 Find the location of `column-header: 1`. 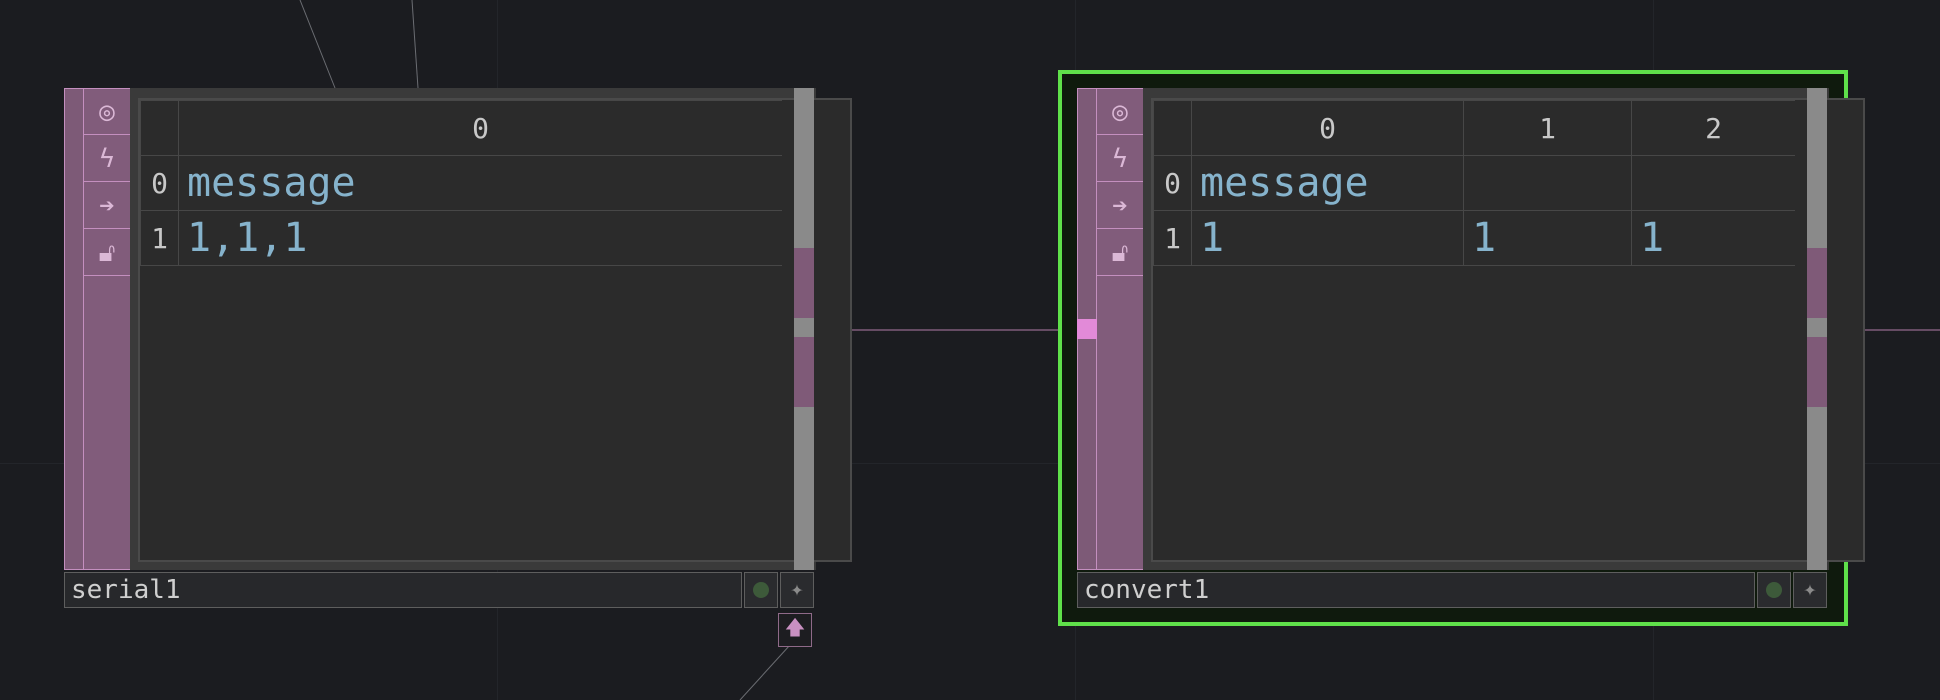

column-header: 1 is located at coordinates (1547, 128).